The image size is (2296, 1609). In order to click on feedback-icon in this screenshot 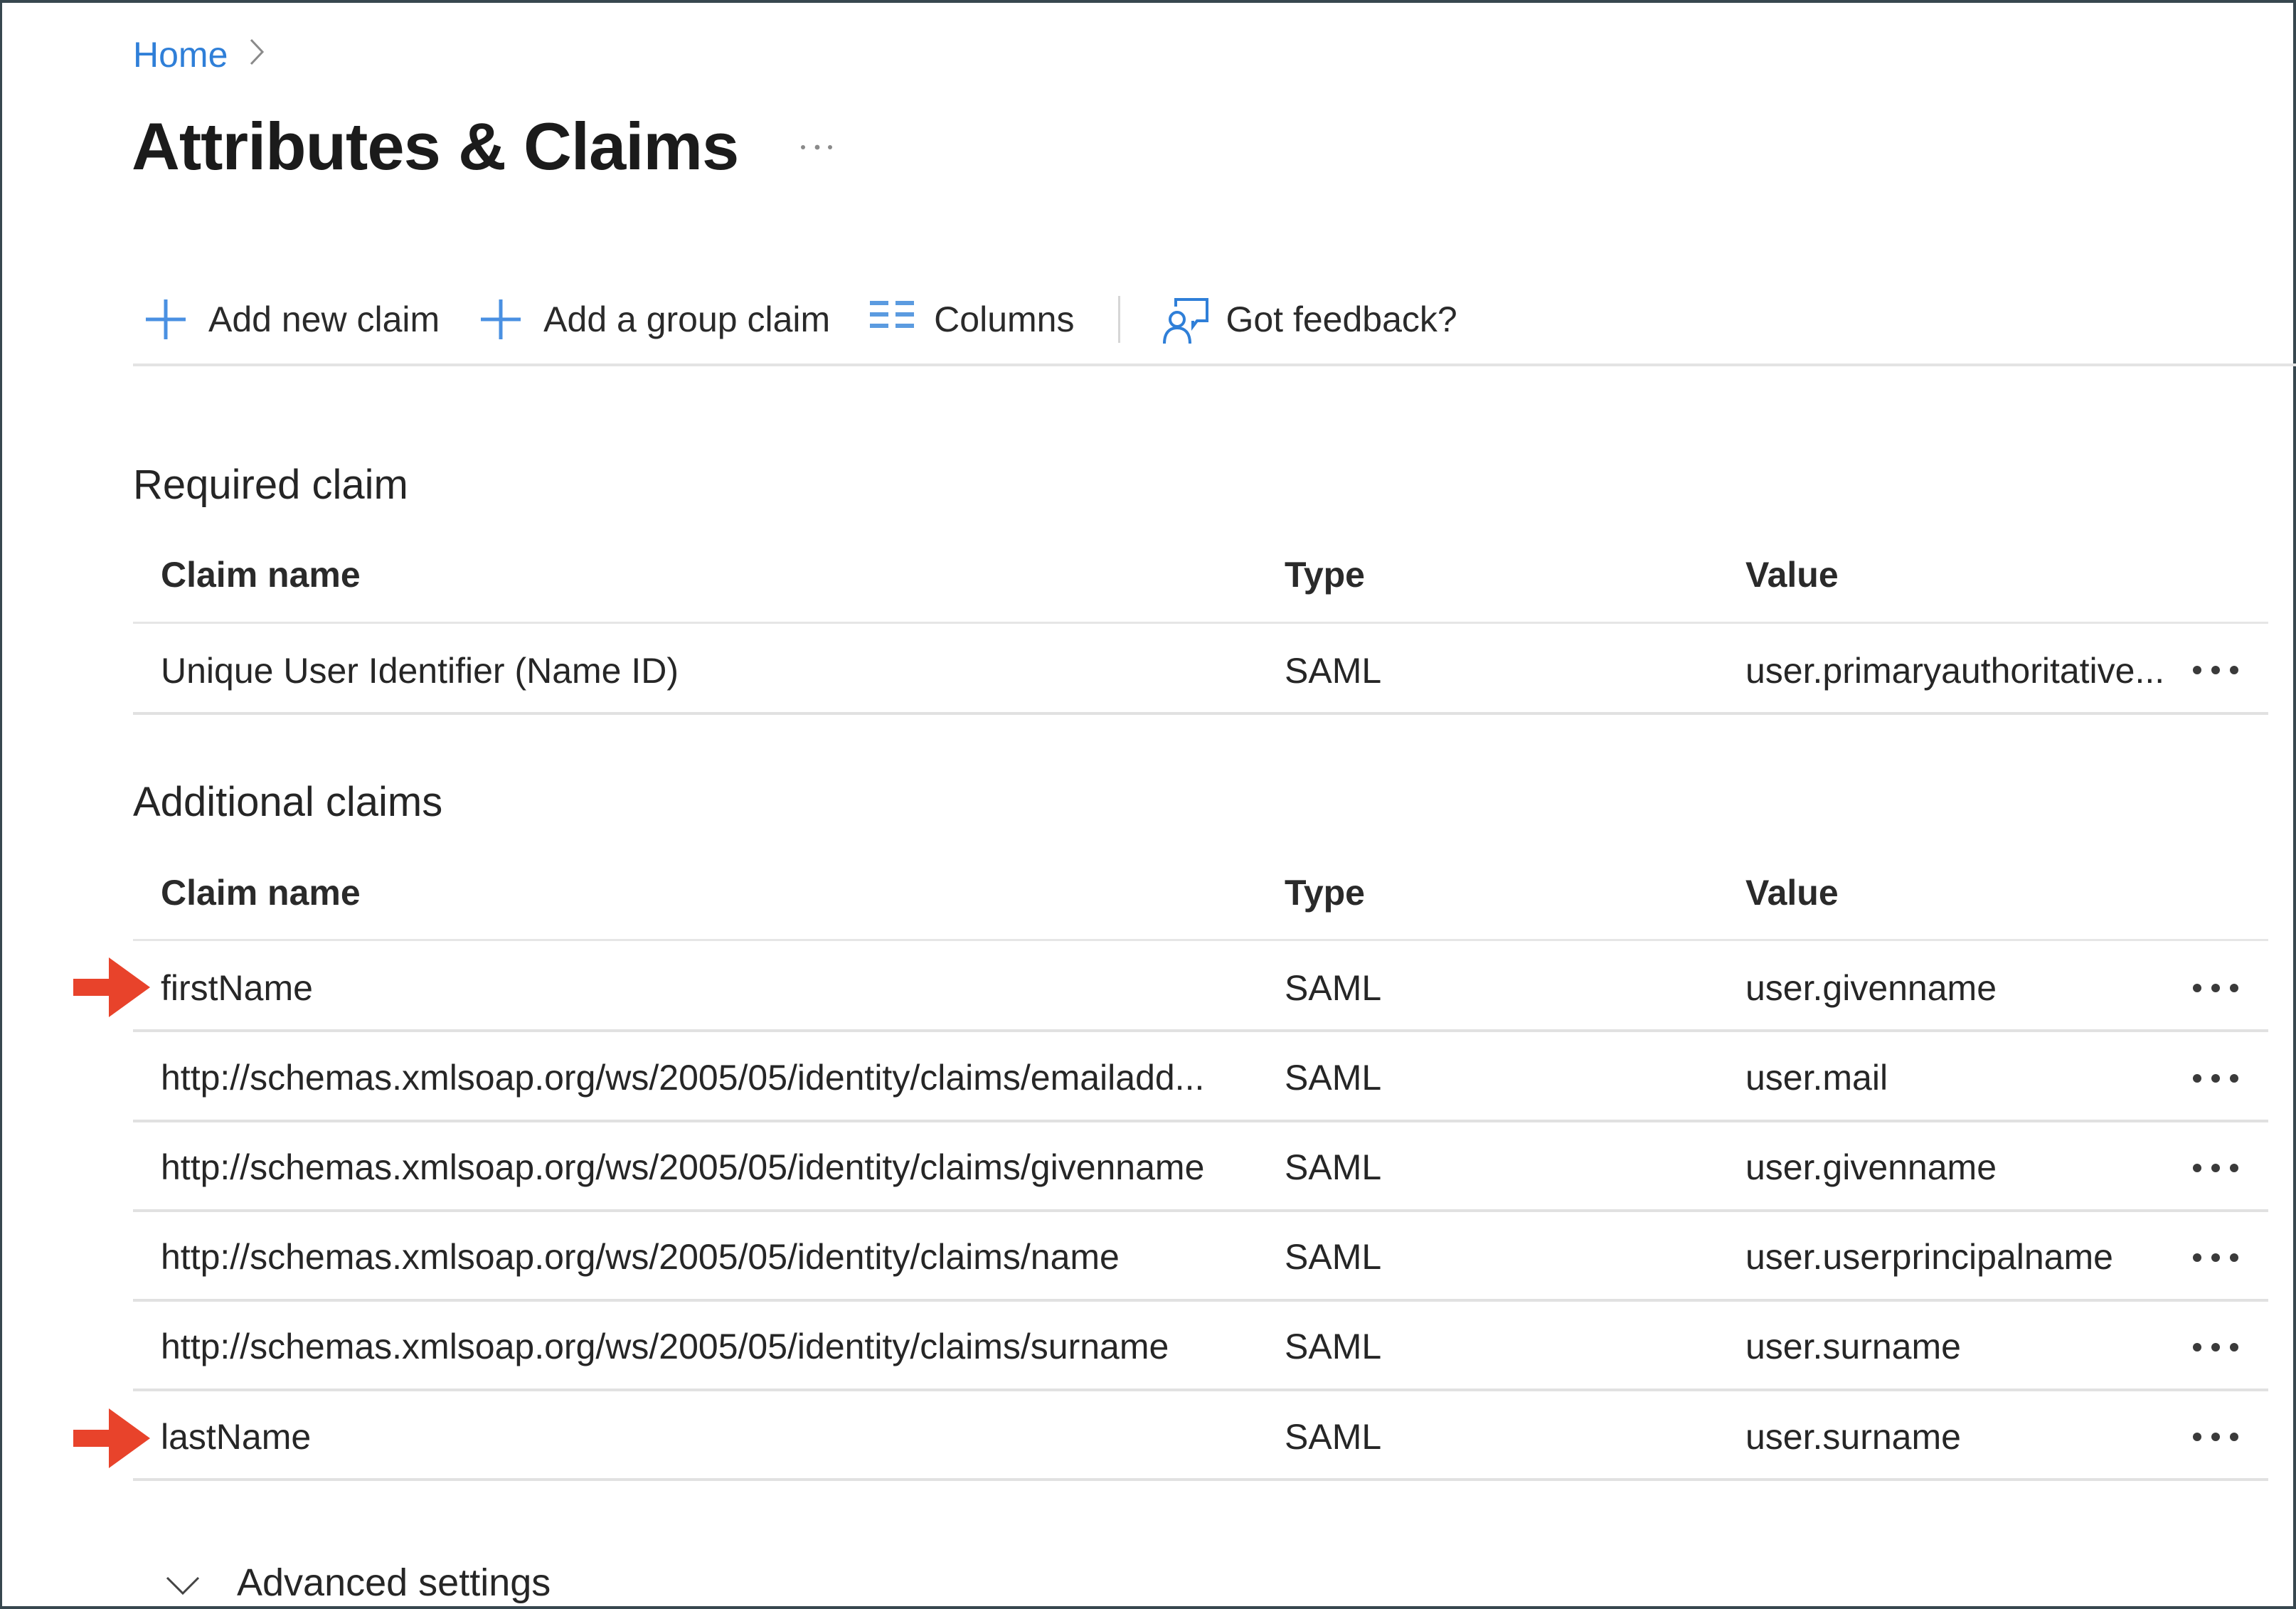, I will do `click(1185, 321)`.